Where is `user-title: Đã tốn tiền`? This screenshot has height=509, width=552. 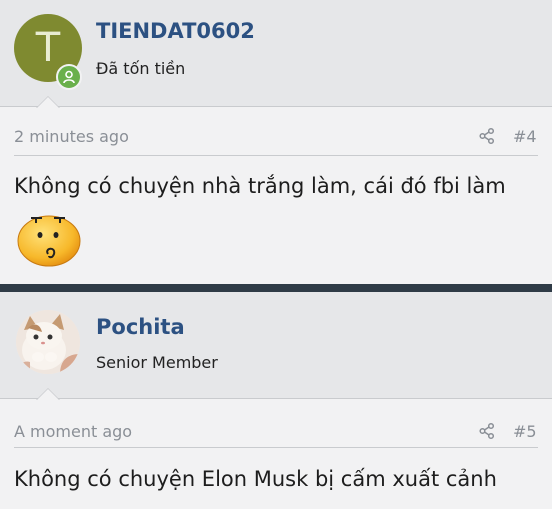 user-title: Đã tốn tiền is located at coordinates (141, 68).